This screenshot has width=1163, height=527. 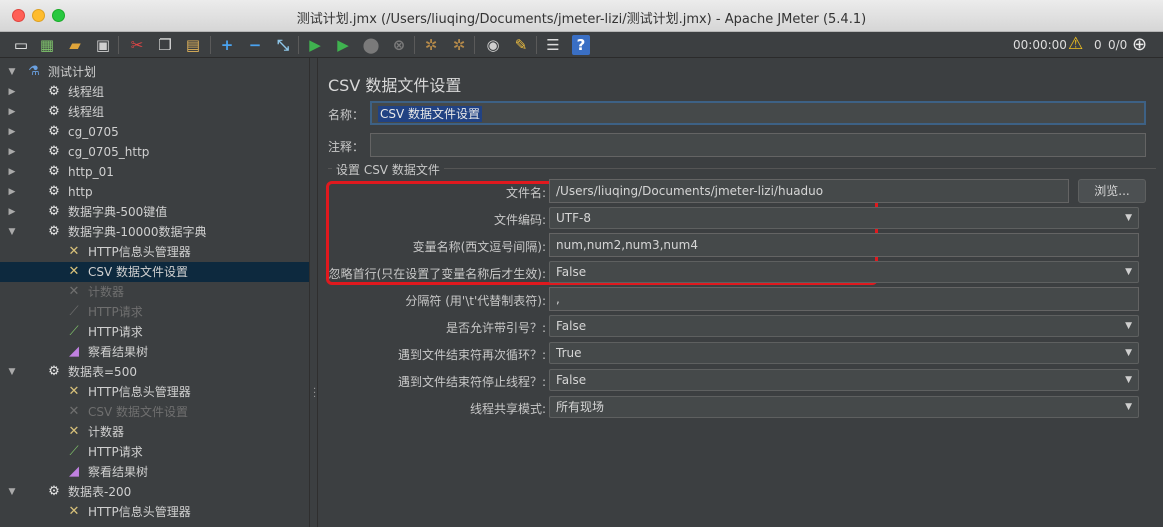 What do you see at coordinates (154, 132) in the screenshot?
I see `tree-node: ▶ ⚙ cg_0705` at bounding box center [154, 132].